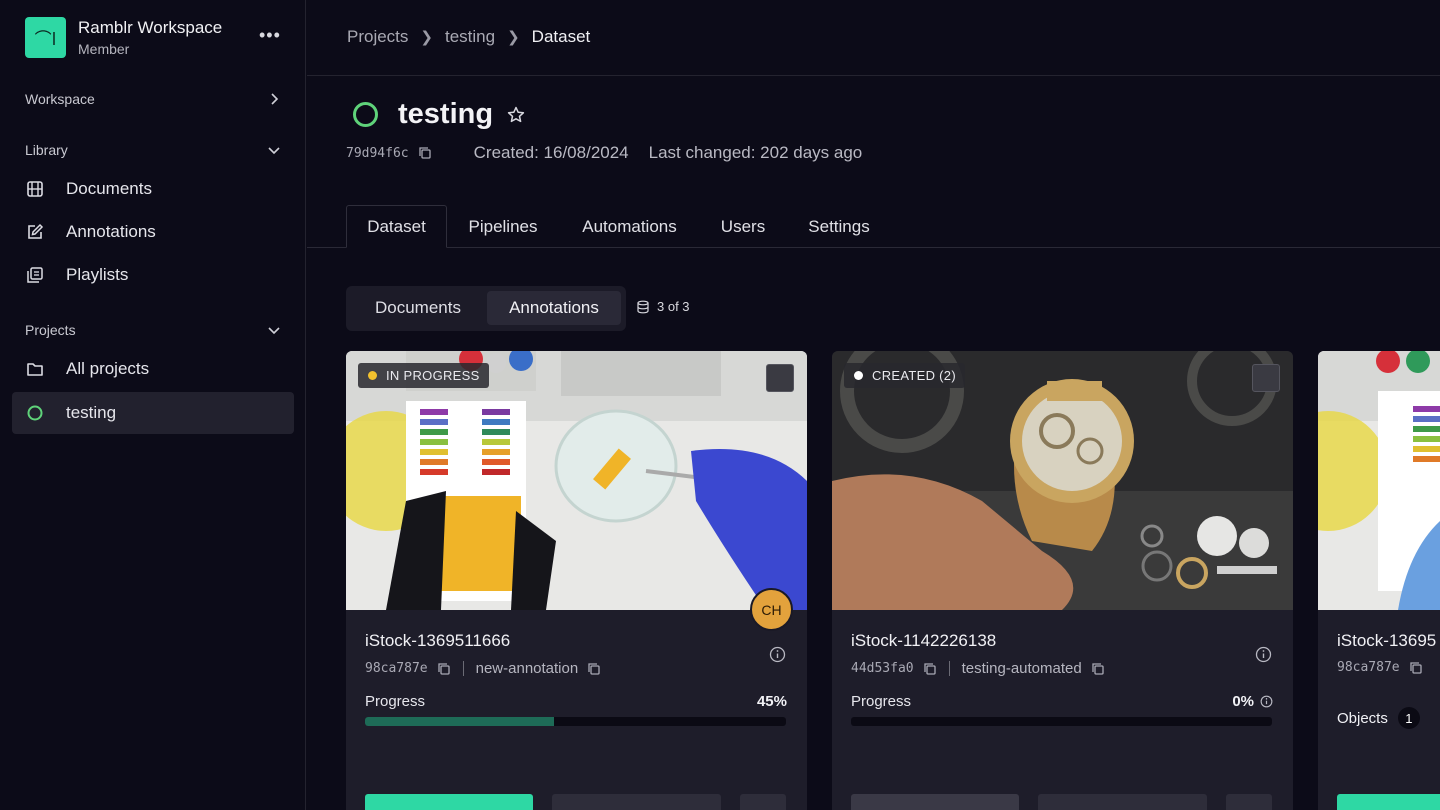  Describe the element at coordinates (35, 413) in the screenshot. I see `status-ring-icon` at that location.